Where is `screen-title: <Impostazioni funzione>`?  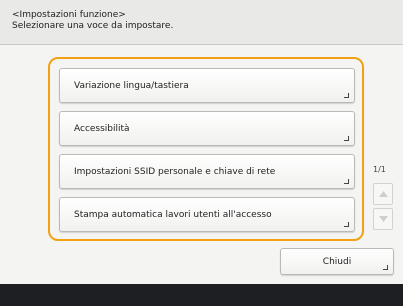 screen-title: <Impostazioni funzione> is located at coordinates (69, 15).